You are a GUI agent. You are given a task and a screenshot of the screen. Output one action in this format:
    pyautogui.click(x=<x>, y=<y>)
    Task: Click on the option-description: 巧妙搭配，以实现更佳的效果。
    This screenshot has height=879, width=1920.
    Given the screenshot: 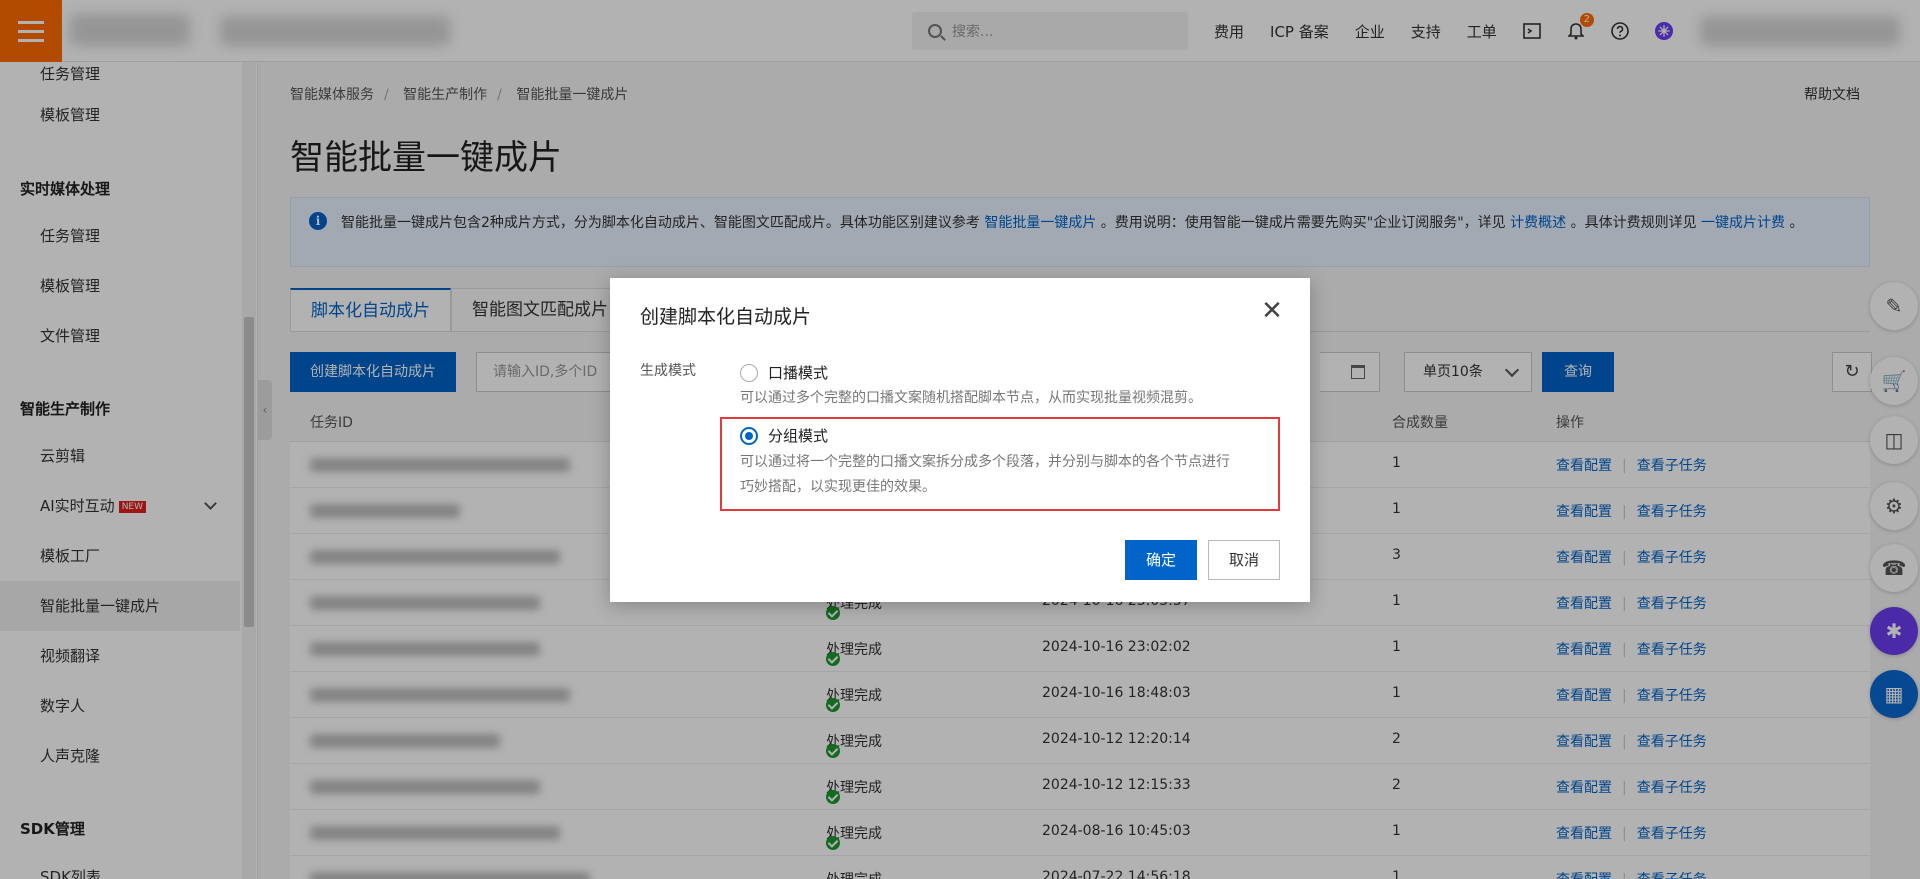 What is the action you would take?
    pyautogui.click(x=838, y=487)
    